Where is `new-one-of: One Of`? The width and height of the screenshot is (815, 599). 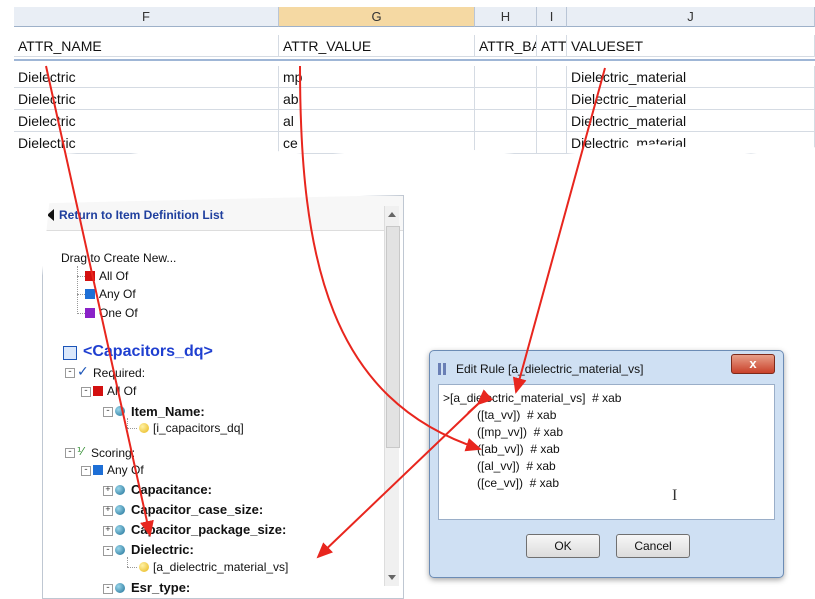 new-one-of: One Of is located at coordinates (118, 313).